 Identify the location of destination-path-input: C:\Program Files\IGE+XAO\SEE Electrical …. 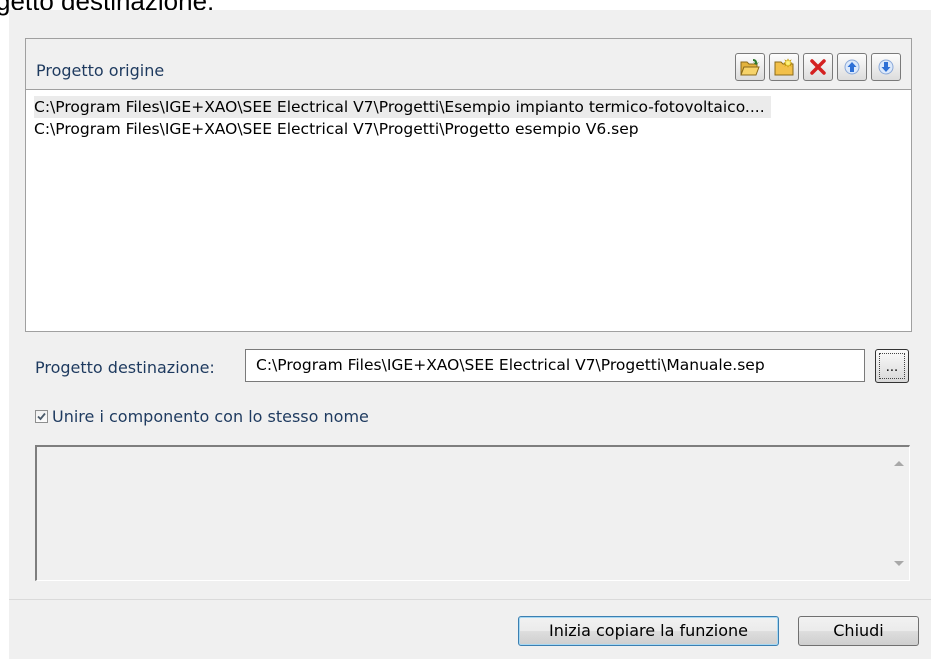
(555, 365).